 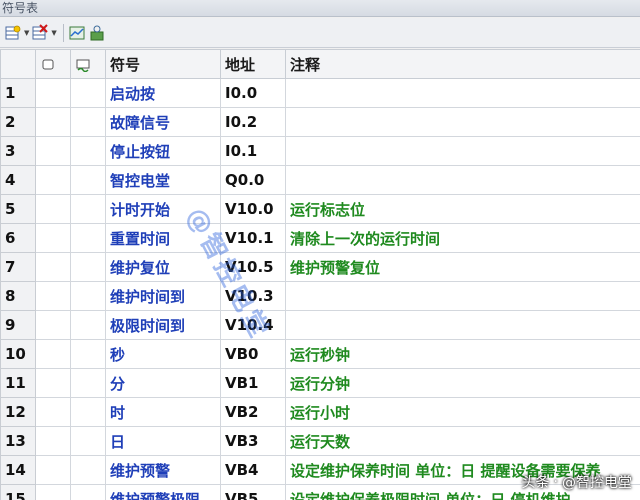 What do you see at coordinates (48, 64) in the screenshot?
I see `overlap-icon` at bounding box center [48, 64].